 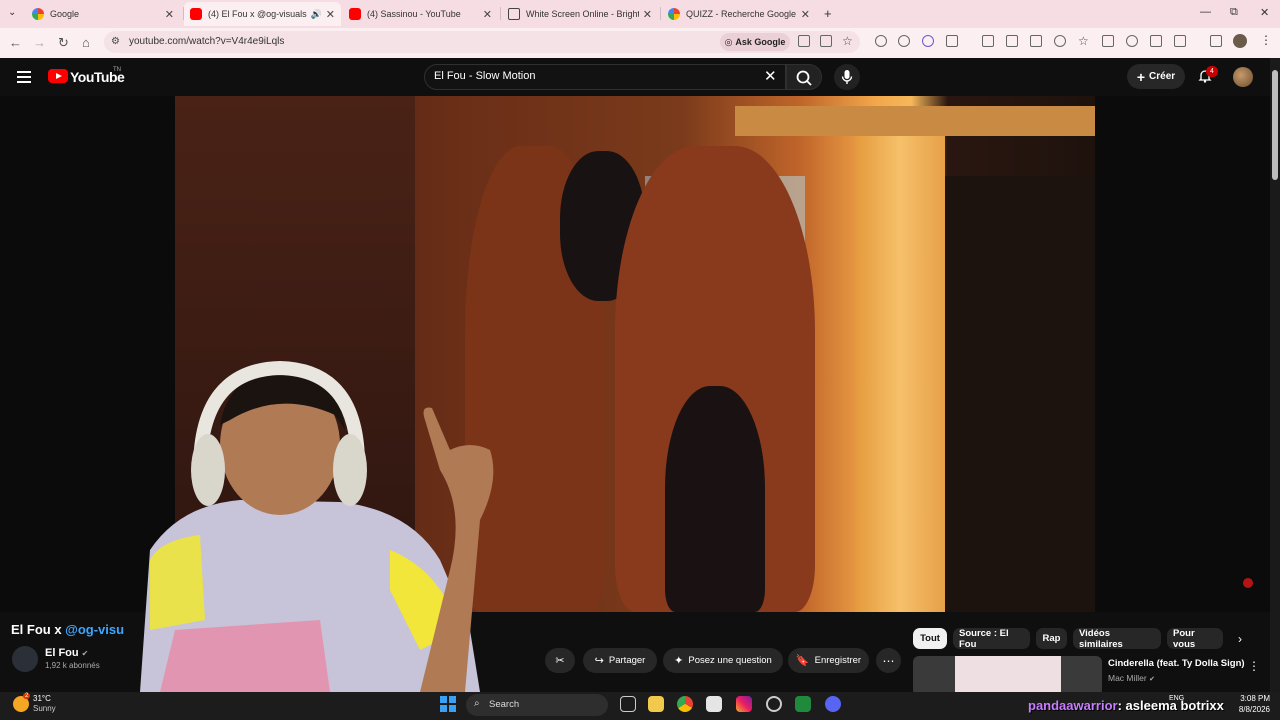 What do you see at coordinates (715, 499) in the screenshot?
I see `video-frame-person` at bounding box center [715, 499].